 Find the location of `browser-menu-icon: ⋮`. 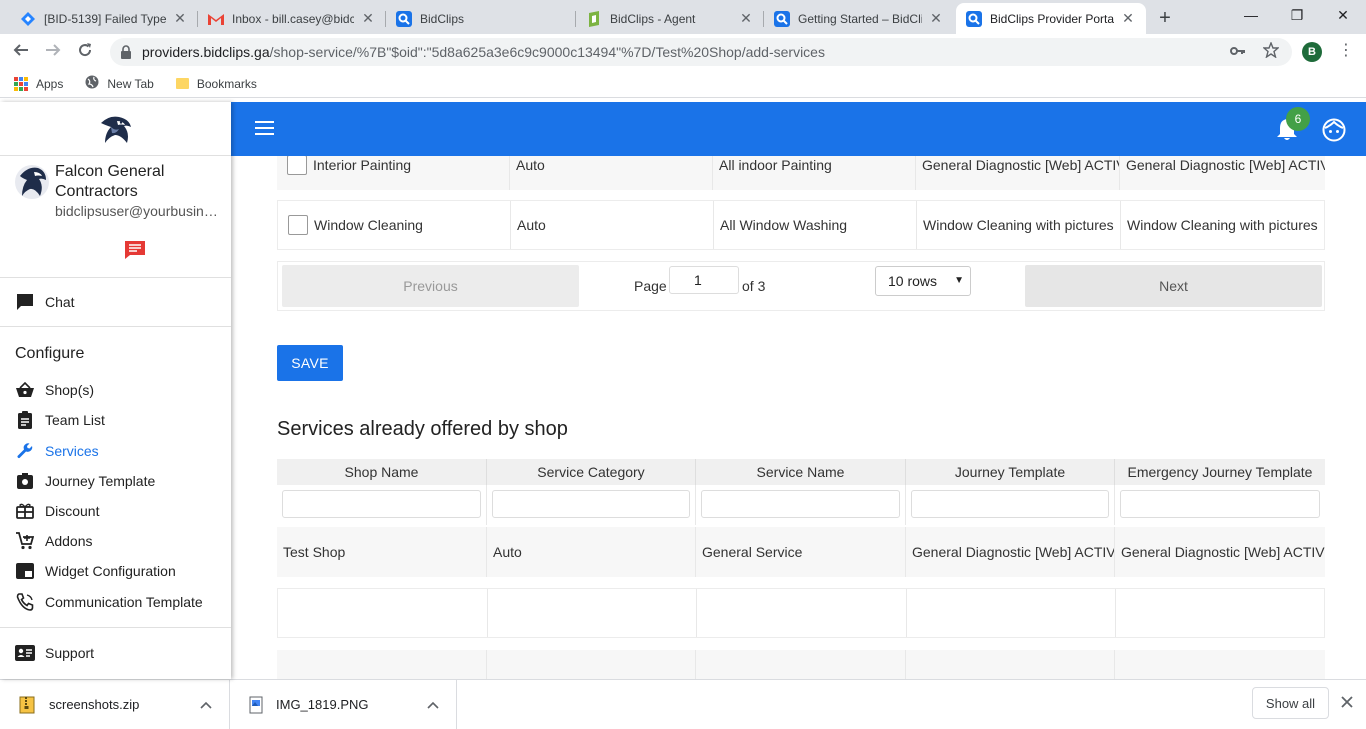

browser-menu-icon: ⋮ is located at coordinates (1346, 50).